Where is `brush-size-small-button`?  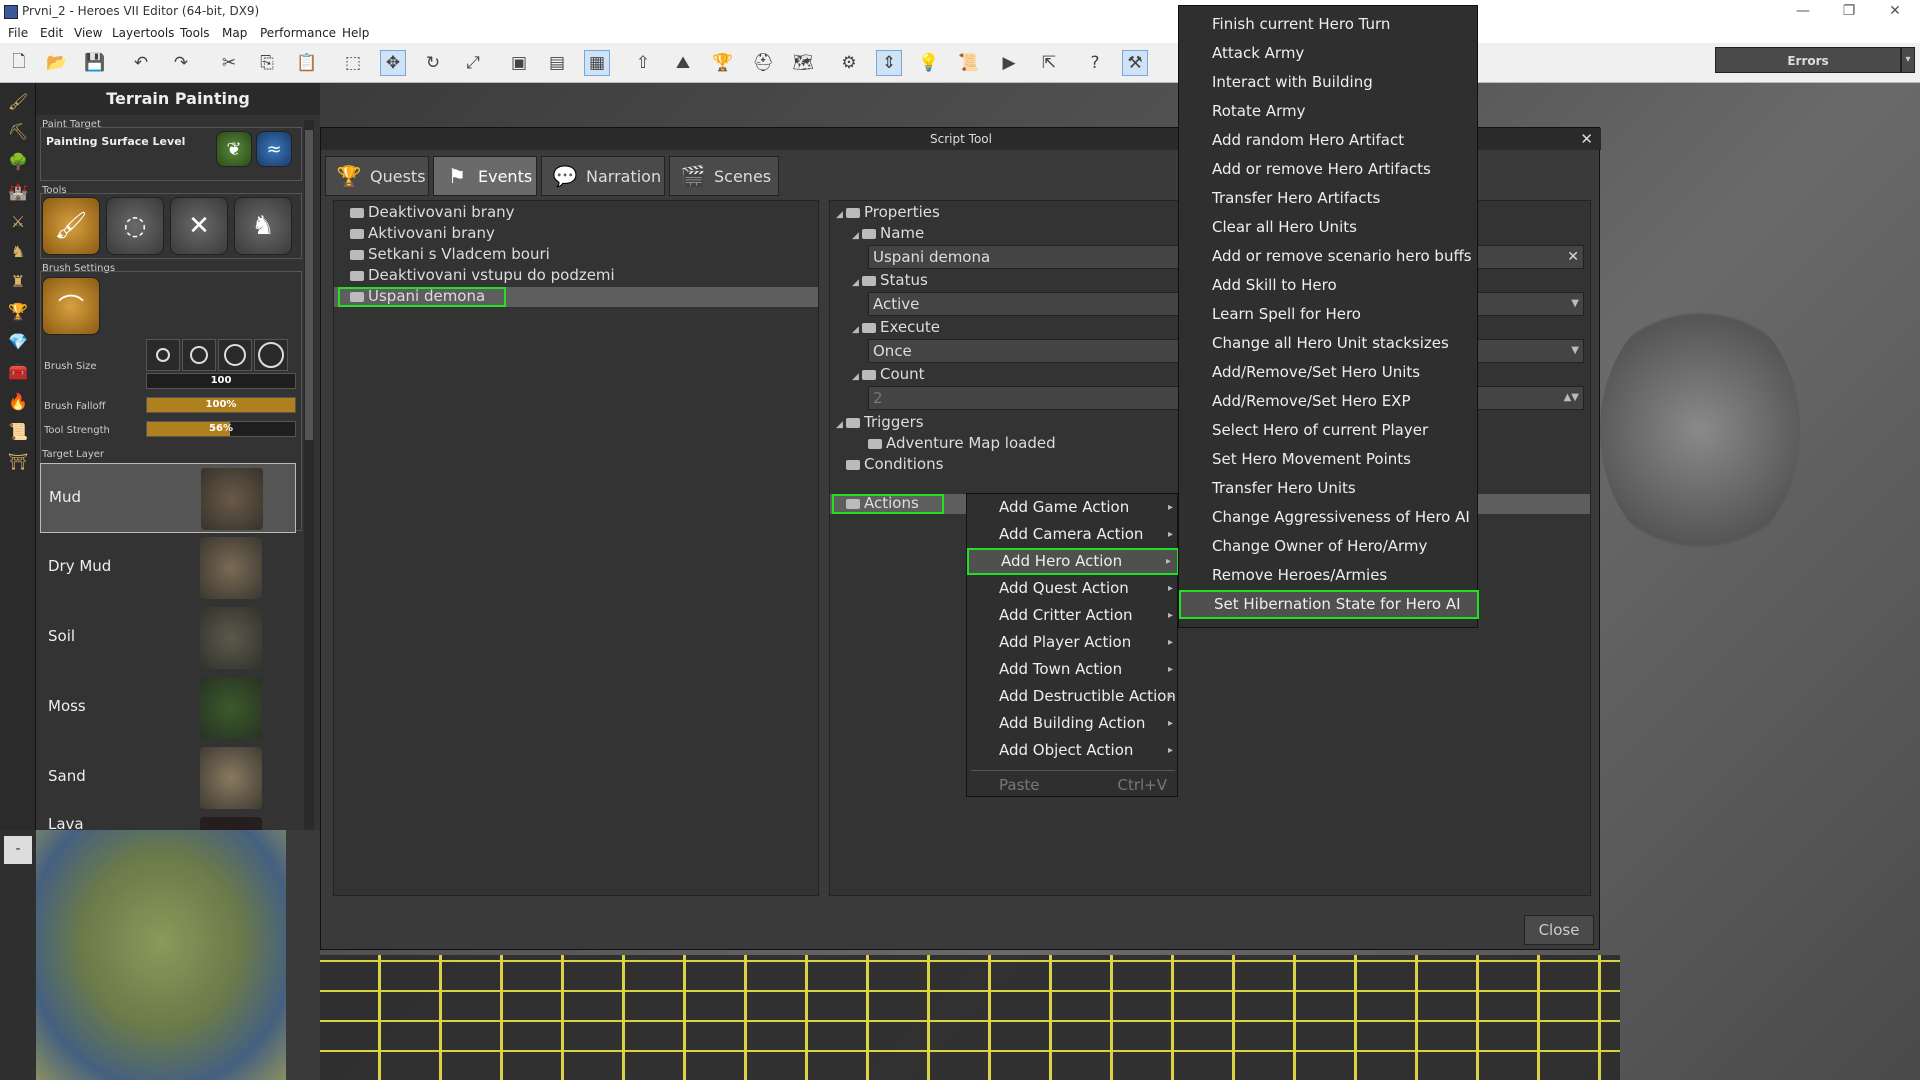
brush-size-small-button is located at coordinates (163, 355).